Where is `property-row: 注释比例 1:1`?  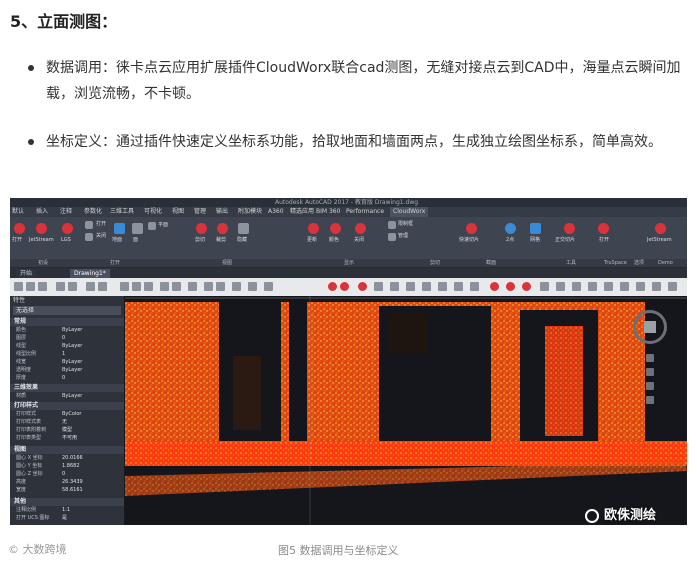 property-row: 注释比例 1:1 is located at coordinates (67, 510).